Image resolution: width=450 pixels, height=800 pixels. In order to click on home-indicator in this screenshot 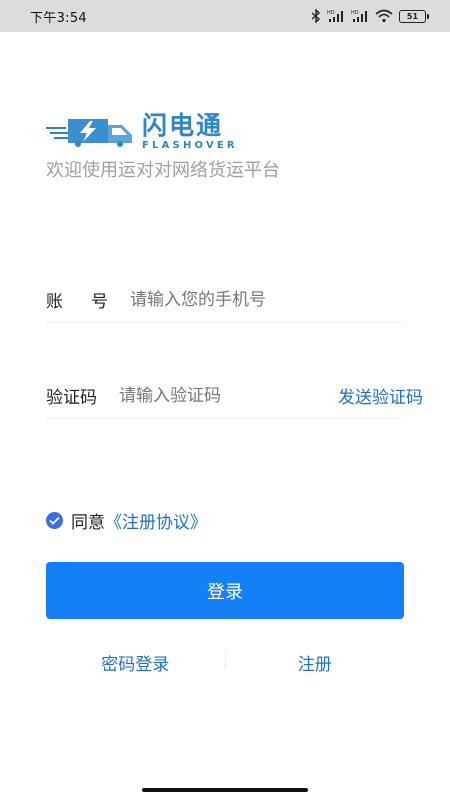, I will do `click(225, 790)`.